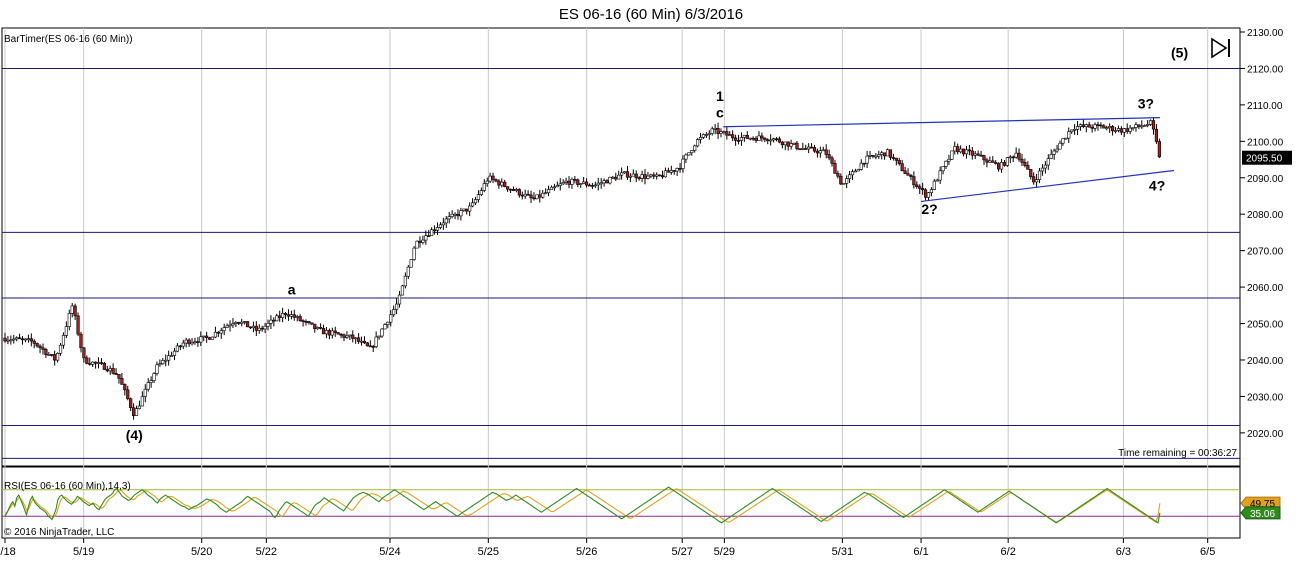 The width and height of the screenshot is (1302, 584). Describe the element at coordinates (1265, 69) in the screenshot. I see `y-tick-label: 2120.00` at that location.